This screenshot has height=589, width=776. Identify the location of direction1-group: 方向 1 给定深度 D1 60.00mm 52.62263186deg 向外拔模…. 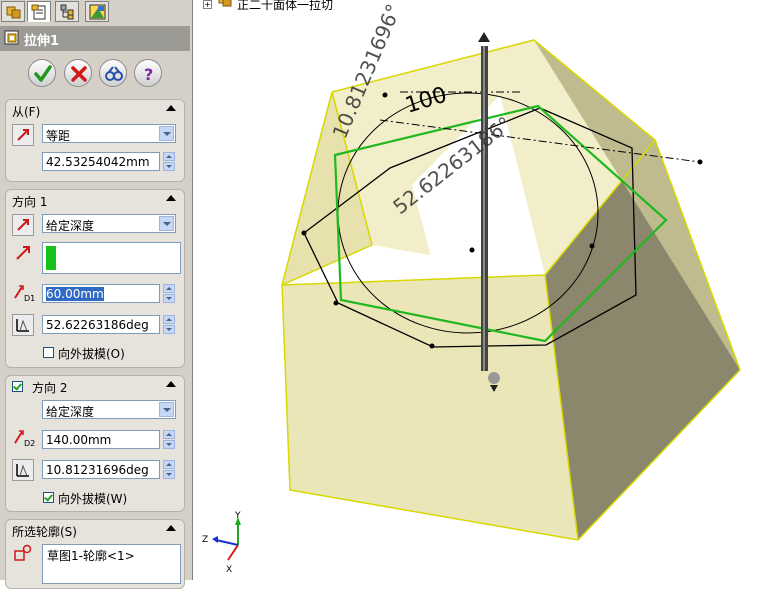
(95, 278).